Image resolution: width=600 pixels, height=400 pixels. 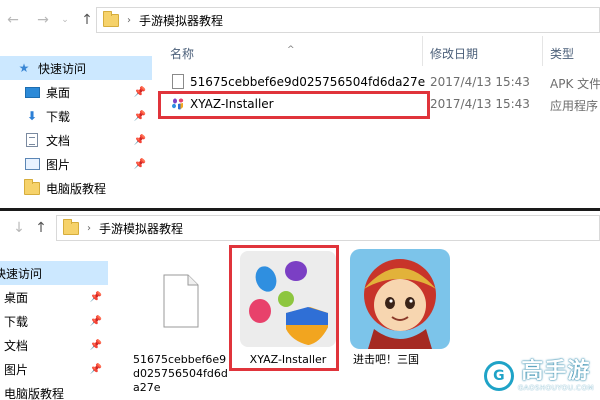 I want to click on navigation-pane: ★ 快速访问 桌面 📌 ⬇ 下载 📌 文档 📌 图片 📌 电脑版教程, so click(x=76, y=128).